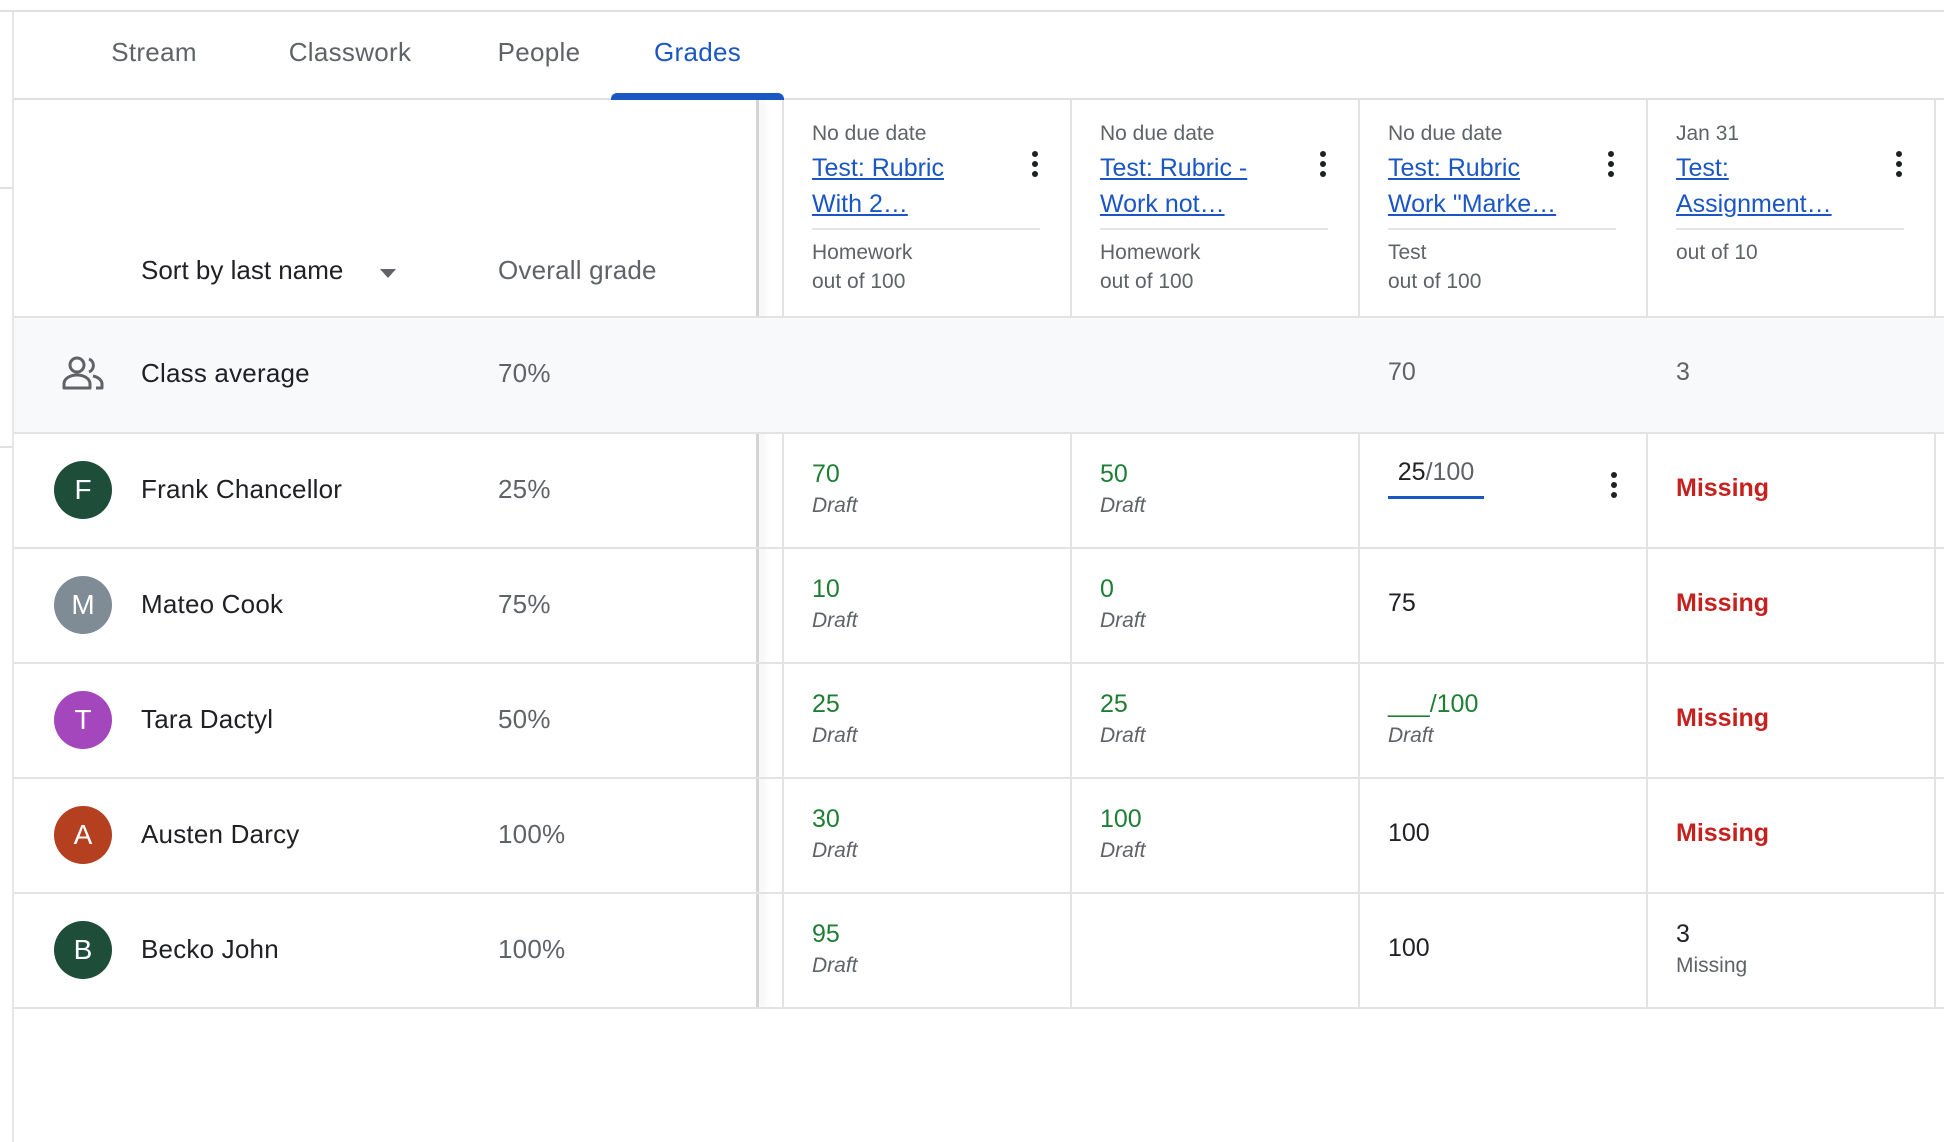 The image size is (1944, 1142). Describe the element at coordinates (928, 835) in the screenshot. I see `grade-cell: 30 Draft` at that location.